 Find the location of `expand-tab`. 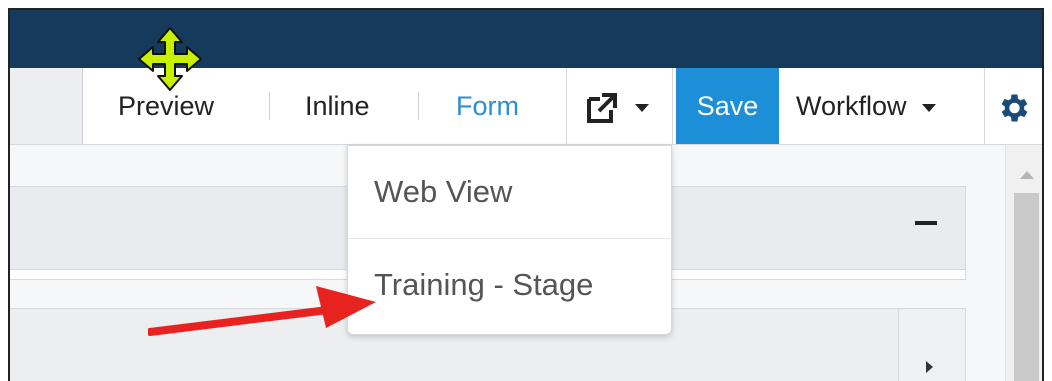

expand-tab is located at coordinates (931, 345).